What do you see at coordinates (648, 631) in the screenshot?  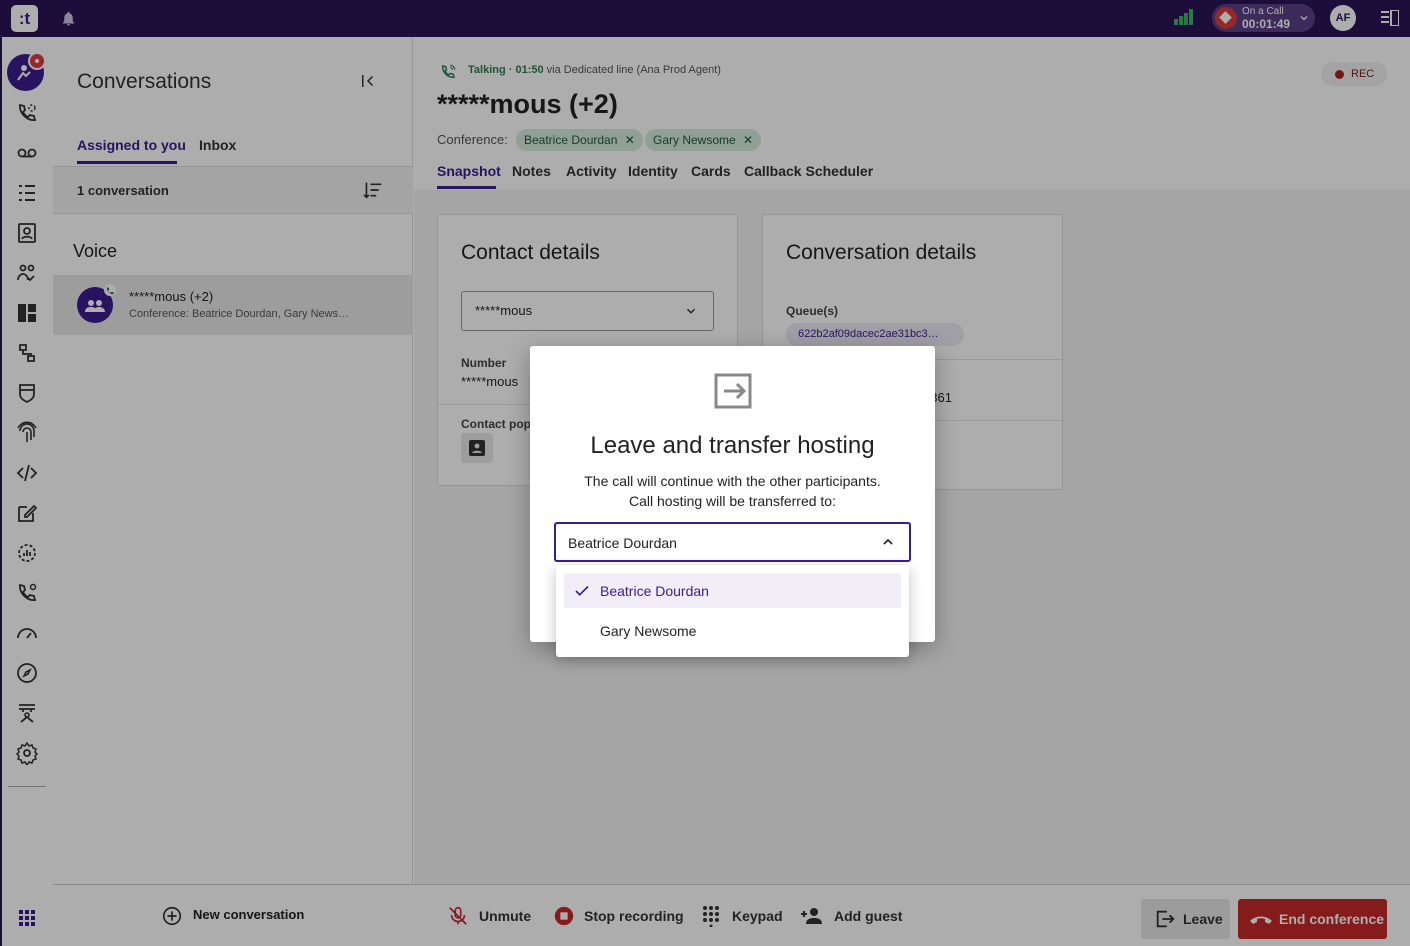 I see `host-option-label: Gary Newsome` at bounding box center [648, 631].